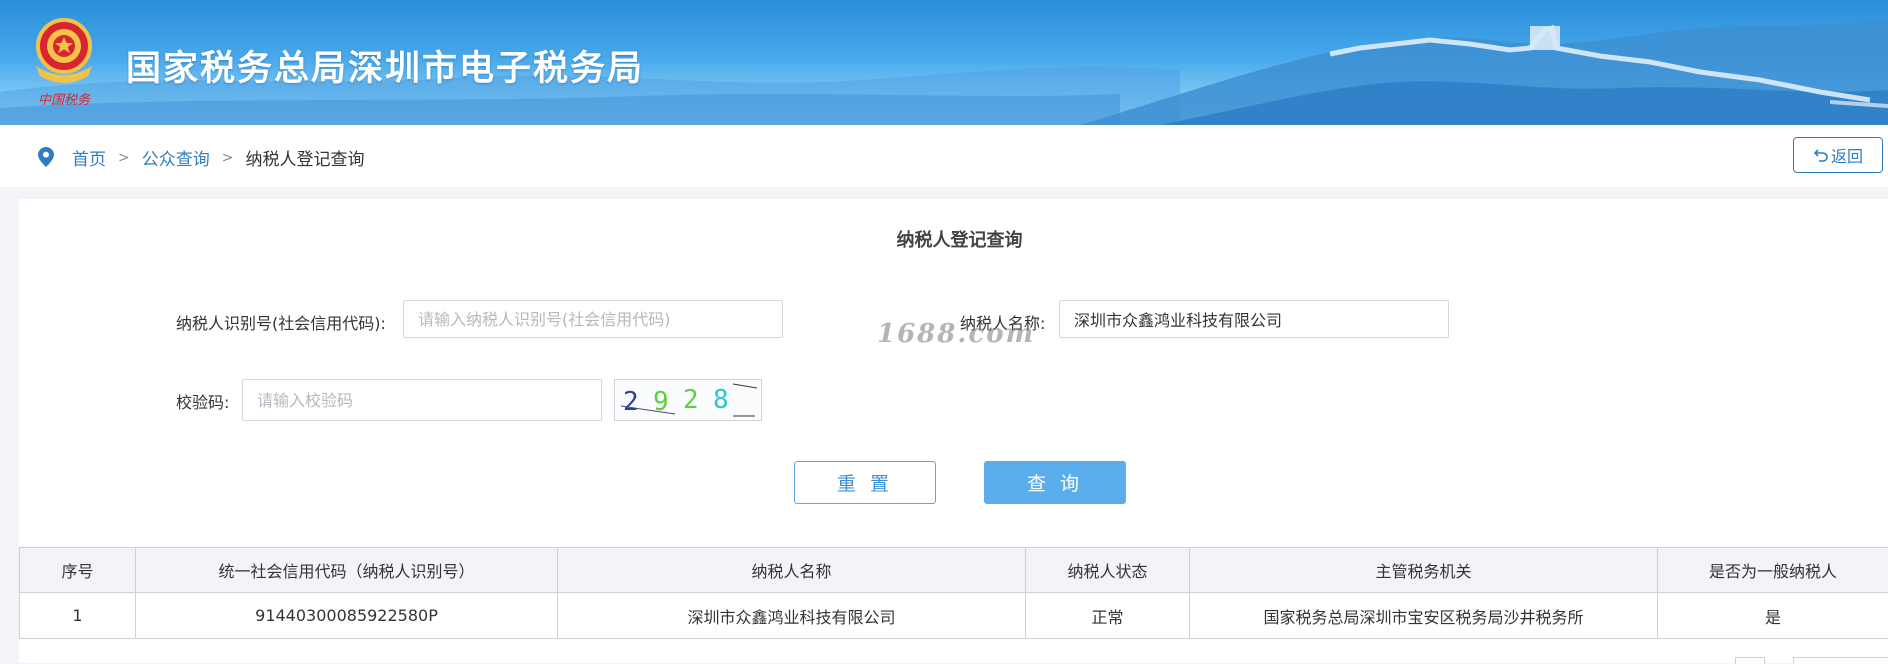 The image size is (1888, 664). I want to click on back-button-label: 返回, so click(1847, 155).